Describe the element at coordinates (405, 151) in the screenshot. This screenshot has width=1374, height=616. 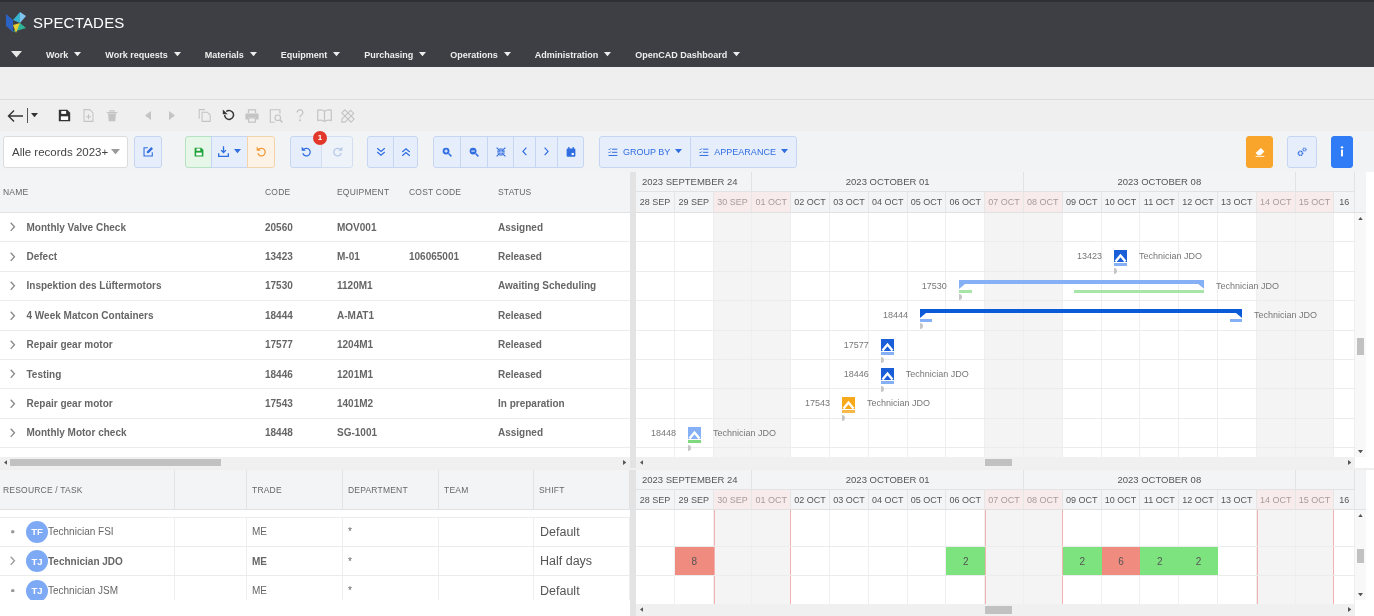
I see `collapse-all-button` at that location.